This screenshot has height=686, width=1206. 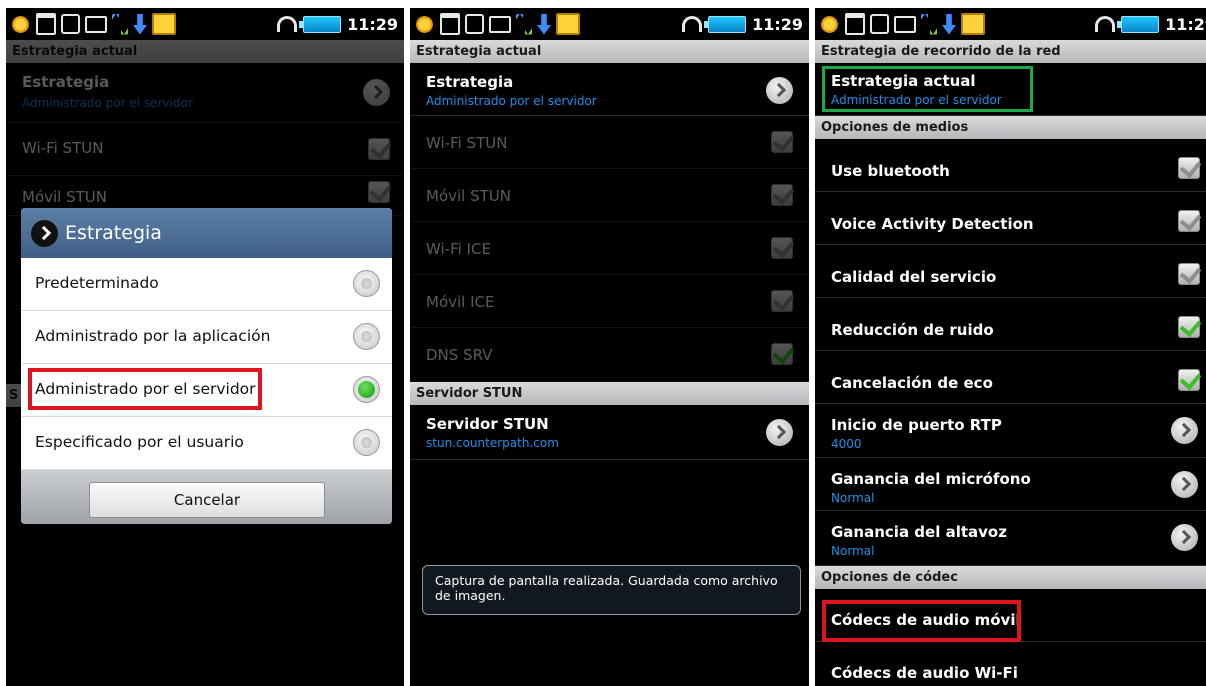 I want to click on wifi-ice-row: Wi-Fi ICE, so click(x=609, y=248).